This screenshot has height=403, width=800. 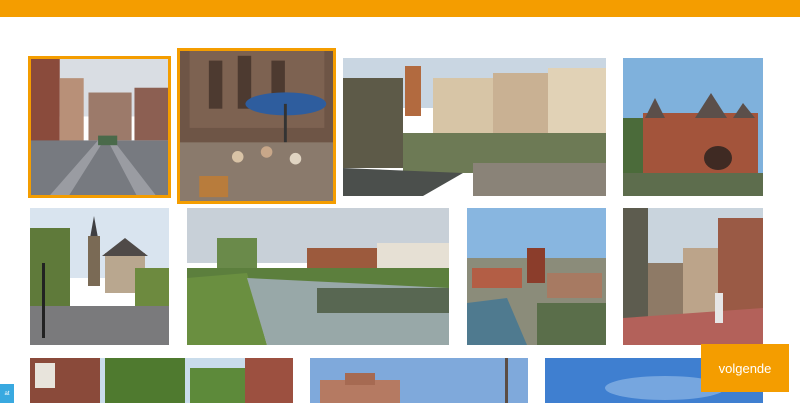 I want to click on cathedral-terrace-image, so click(x=256, y=126).